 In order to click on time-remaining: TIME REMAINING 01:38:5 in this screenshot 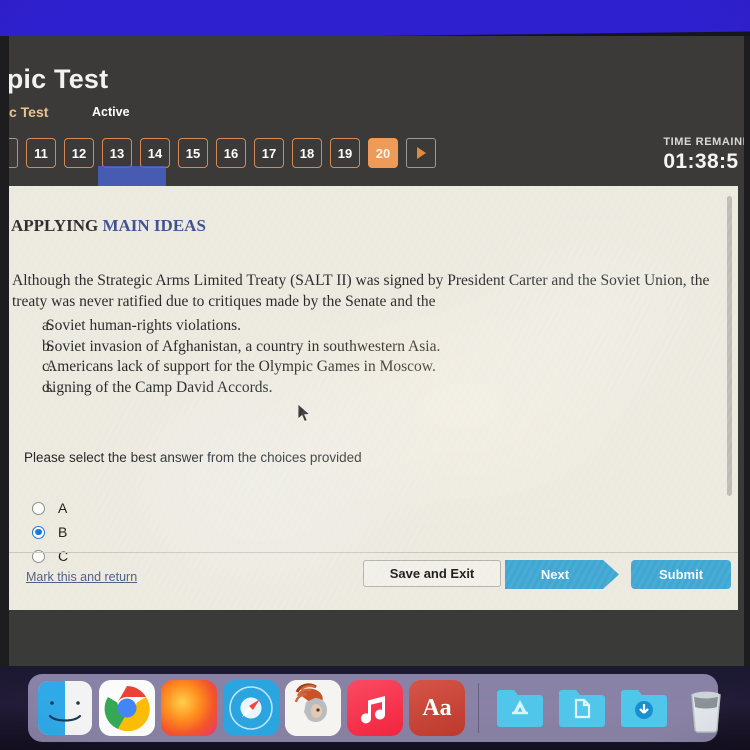, I will do `click(706, 155)`.